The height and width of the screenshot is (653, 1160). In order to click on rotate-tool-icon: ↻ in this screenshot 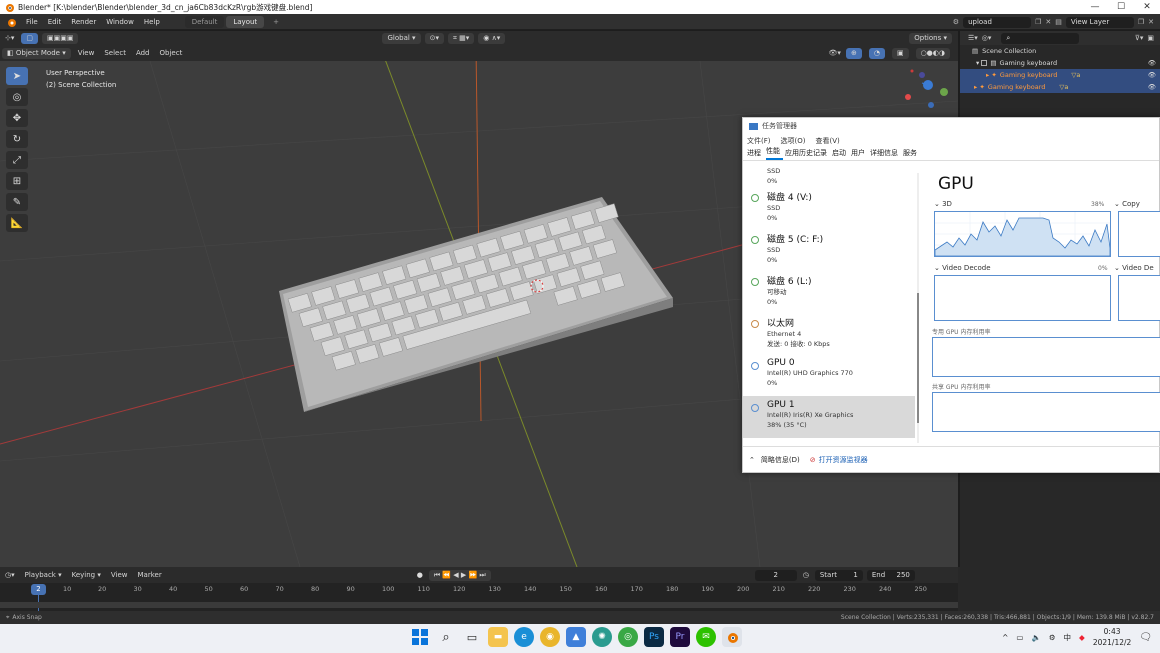, I will do `click(17, 139)`.